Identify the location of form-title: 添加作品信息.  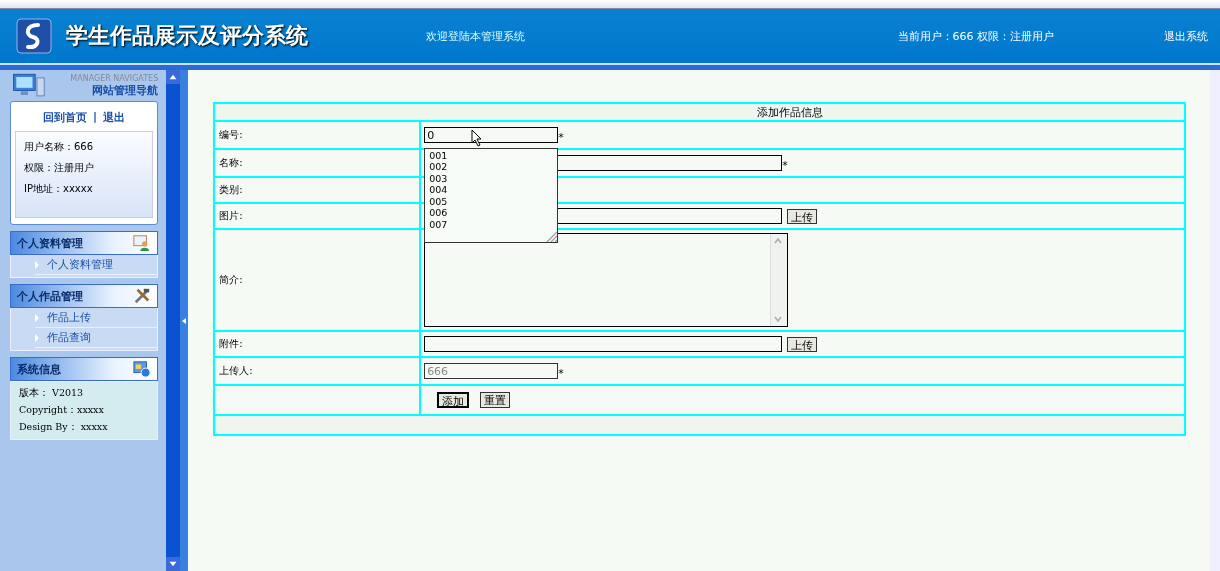
(700, 112).